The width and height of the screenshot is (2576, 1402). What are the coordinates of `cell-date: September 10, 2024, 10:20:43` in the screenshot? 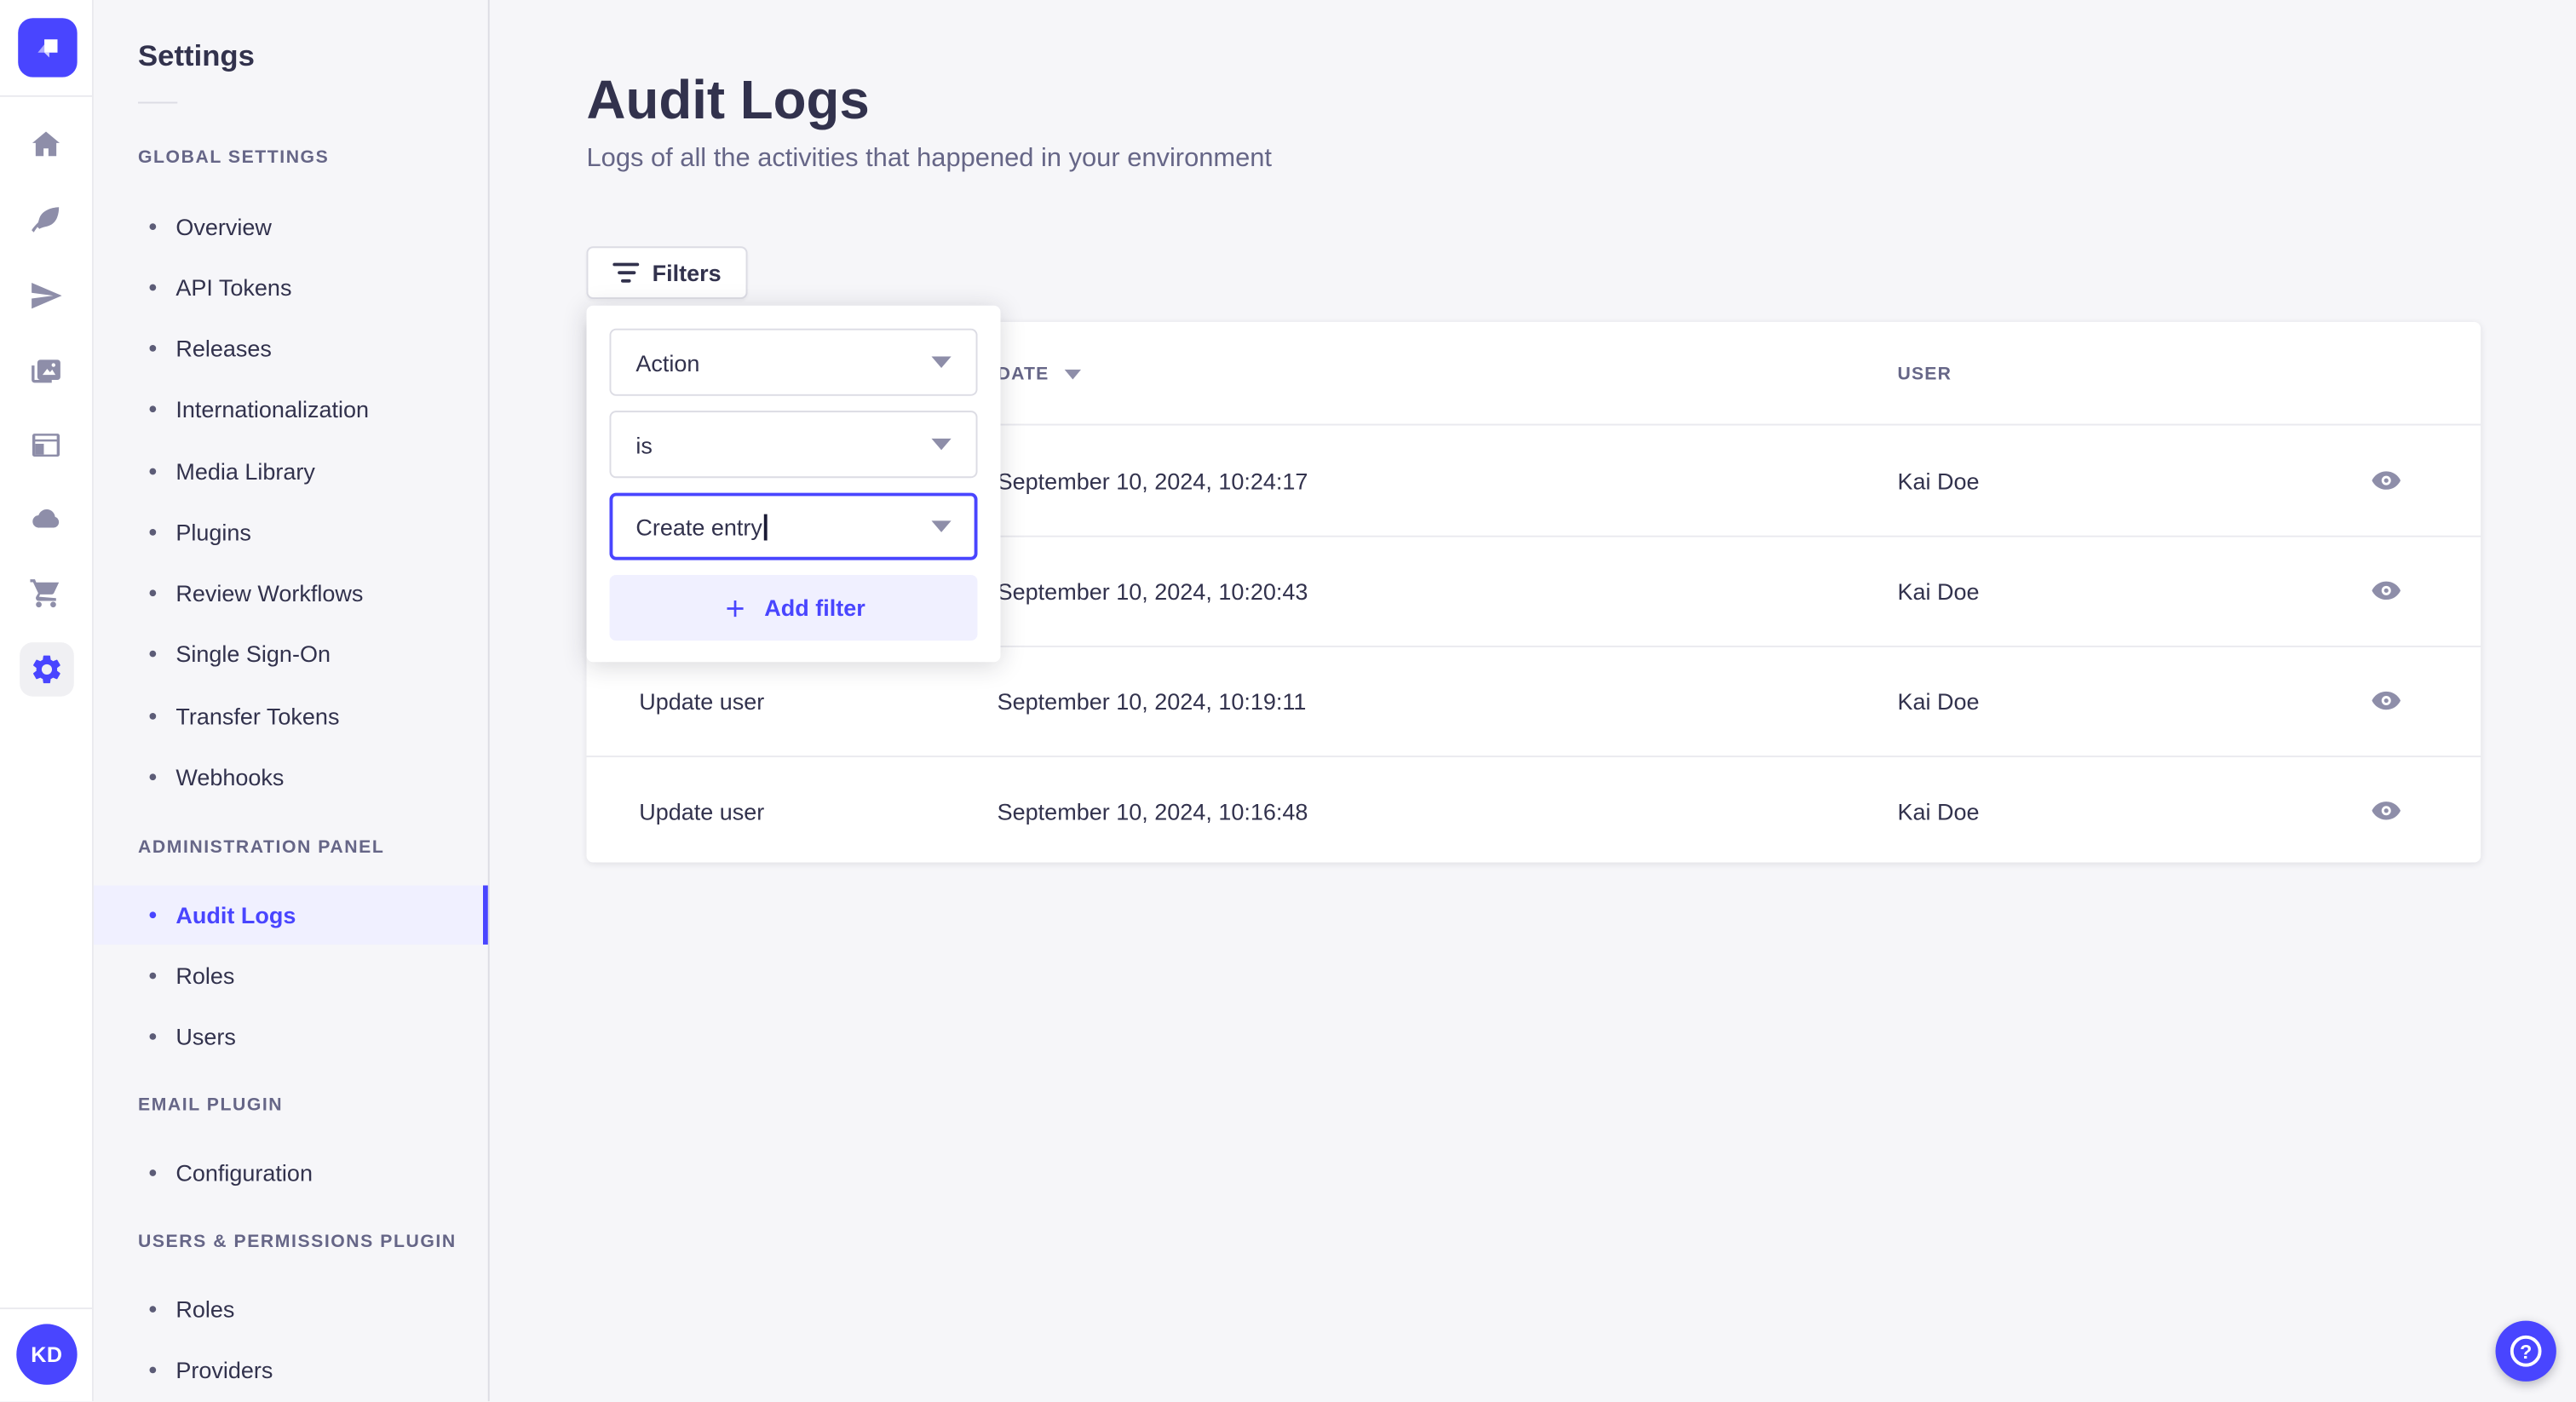 It's located at (1152, 590).